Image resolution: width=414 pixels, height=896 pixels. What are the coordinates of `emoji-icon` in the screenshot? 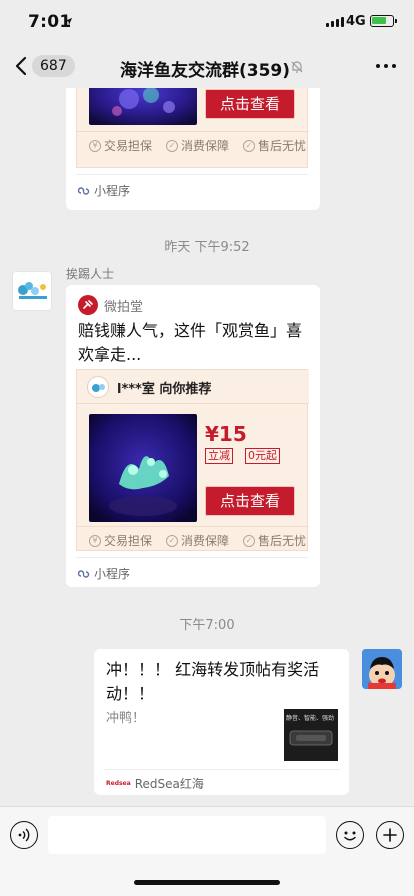 It's located at (350, 835).